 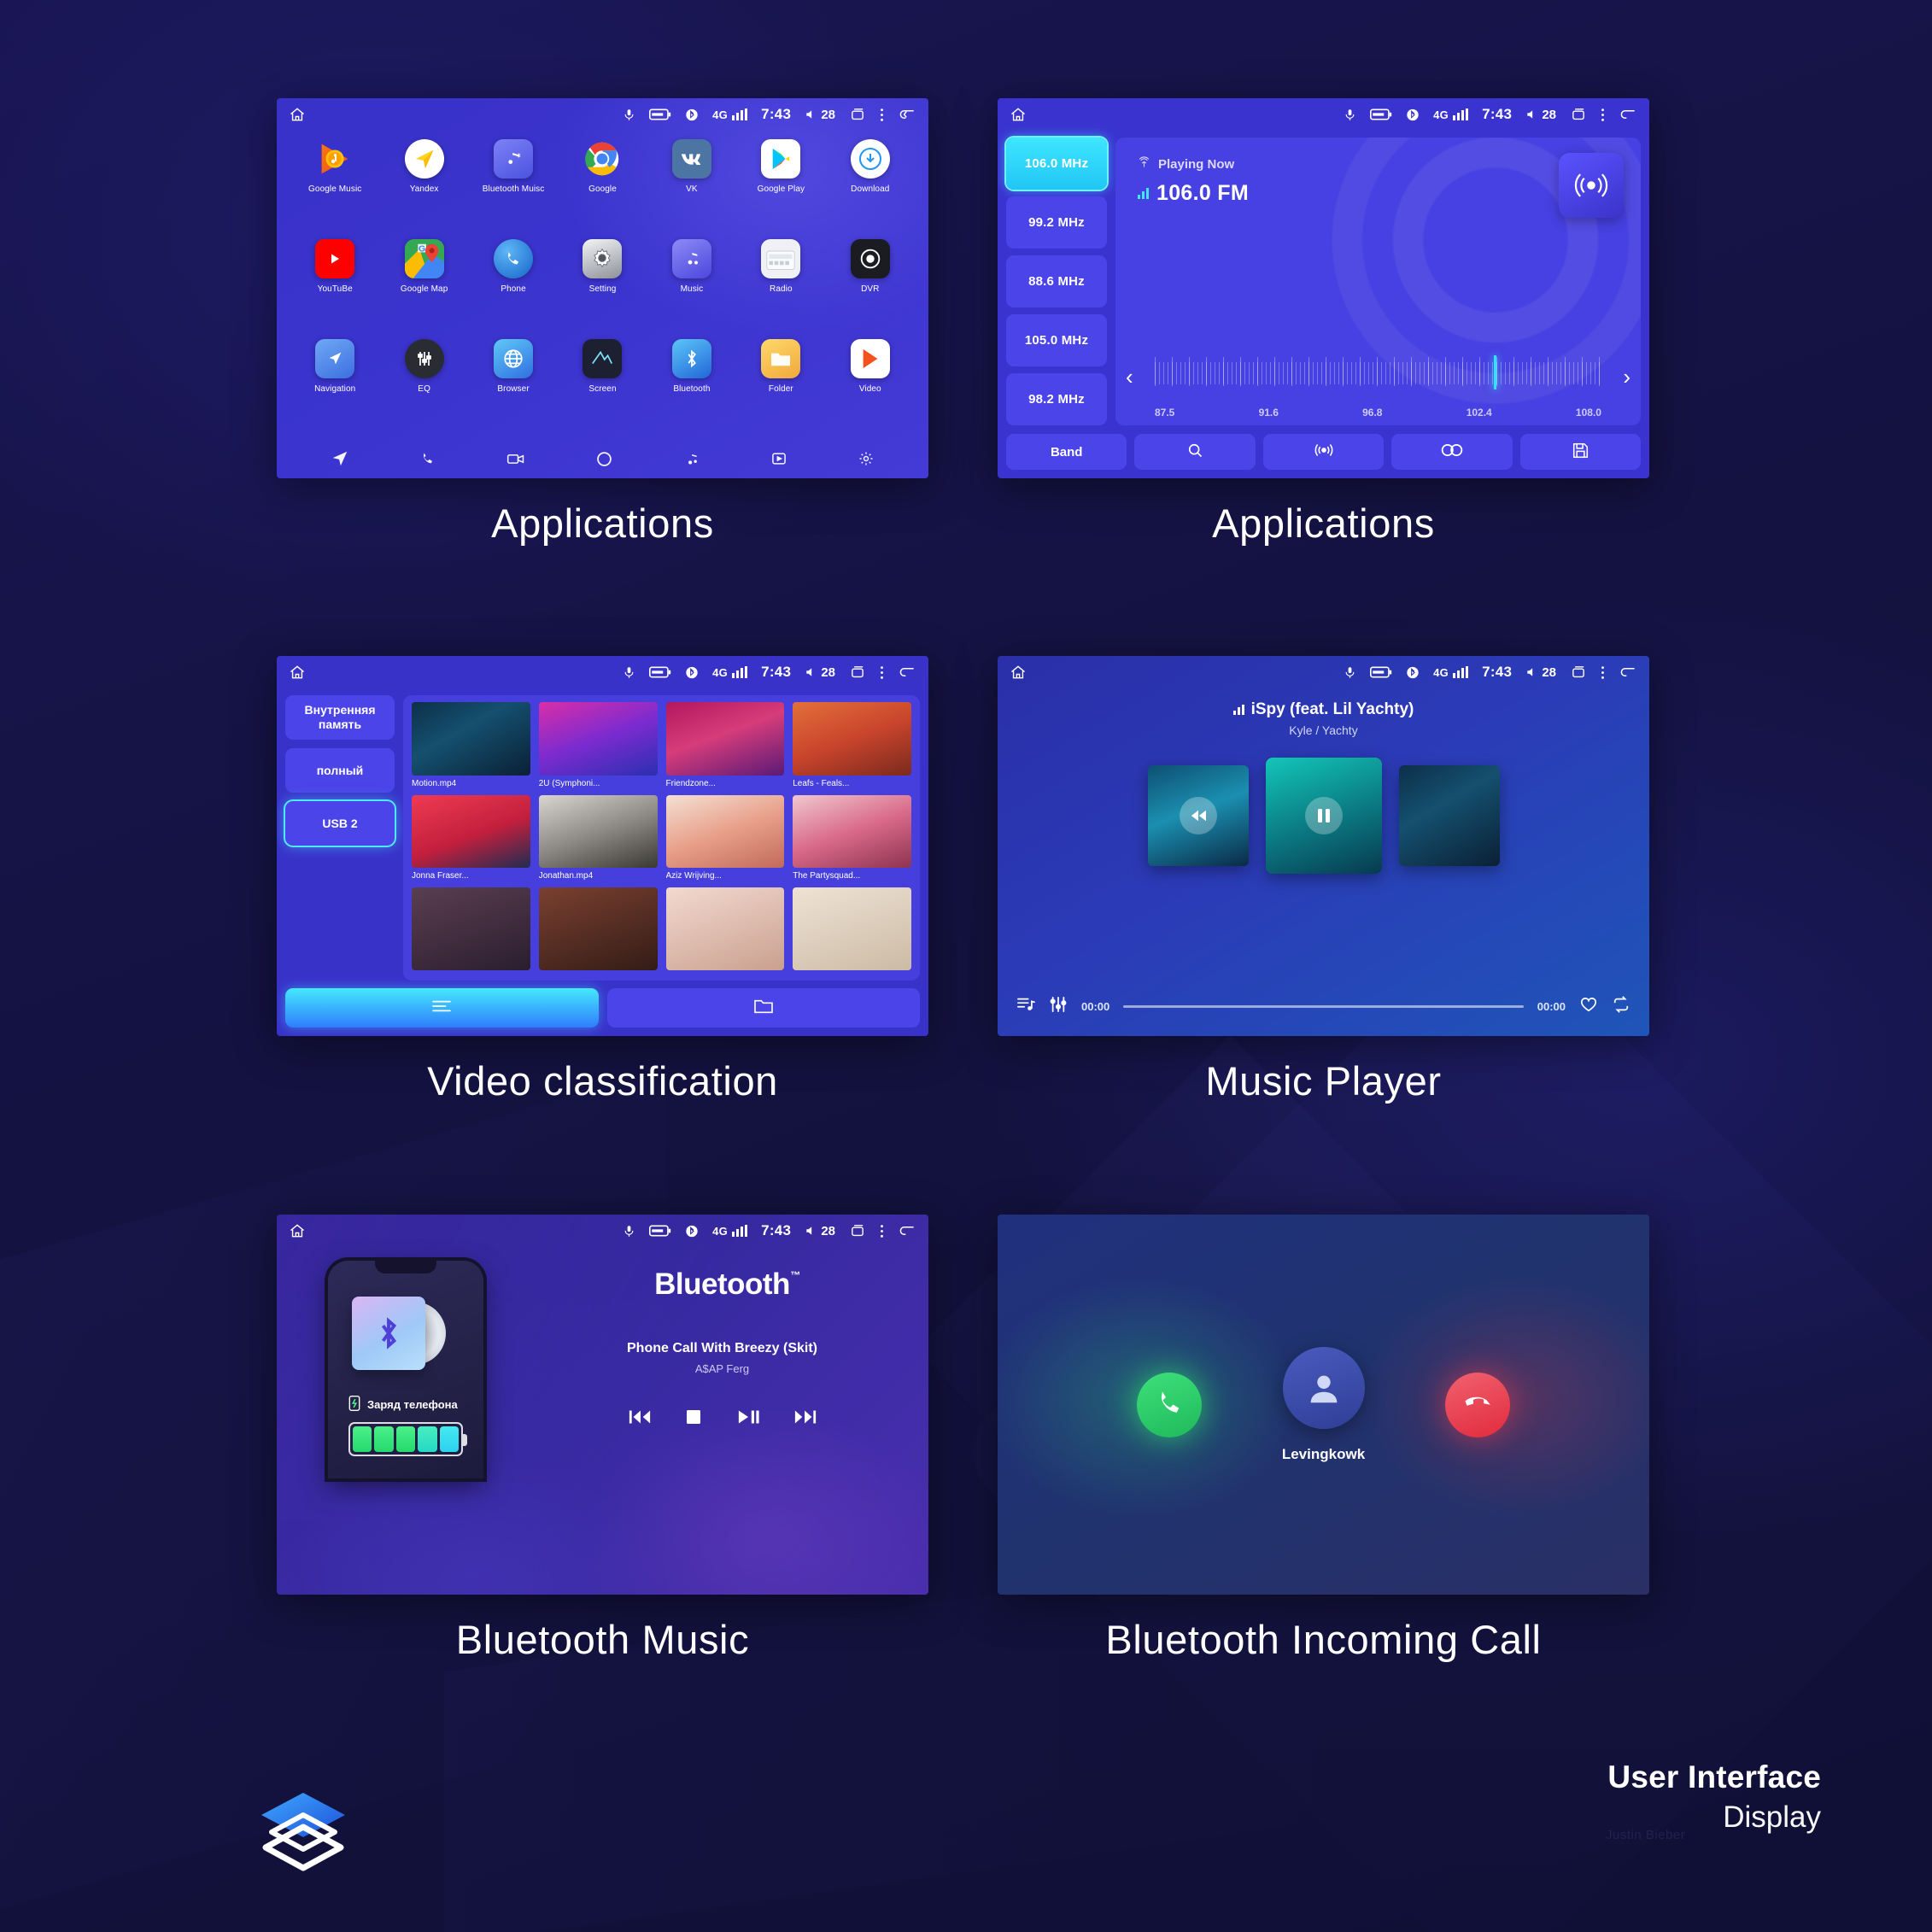 I want to click on reject-call-button, so click(x=1478, y=1404).